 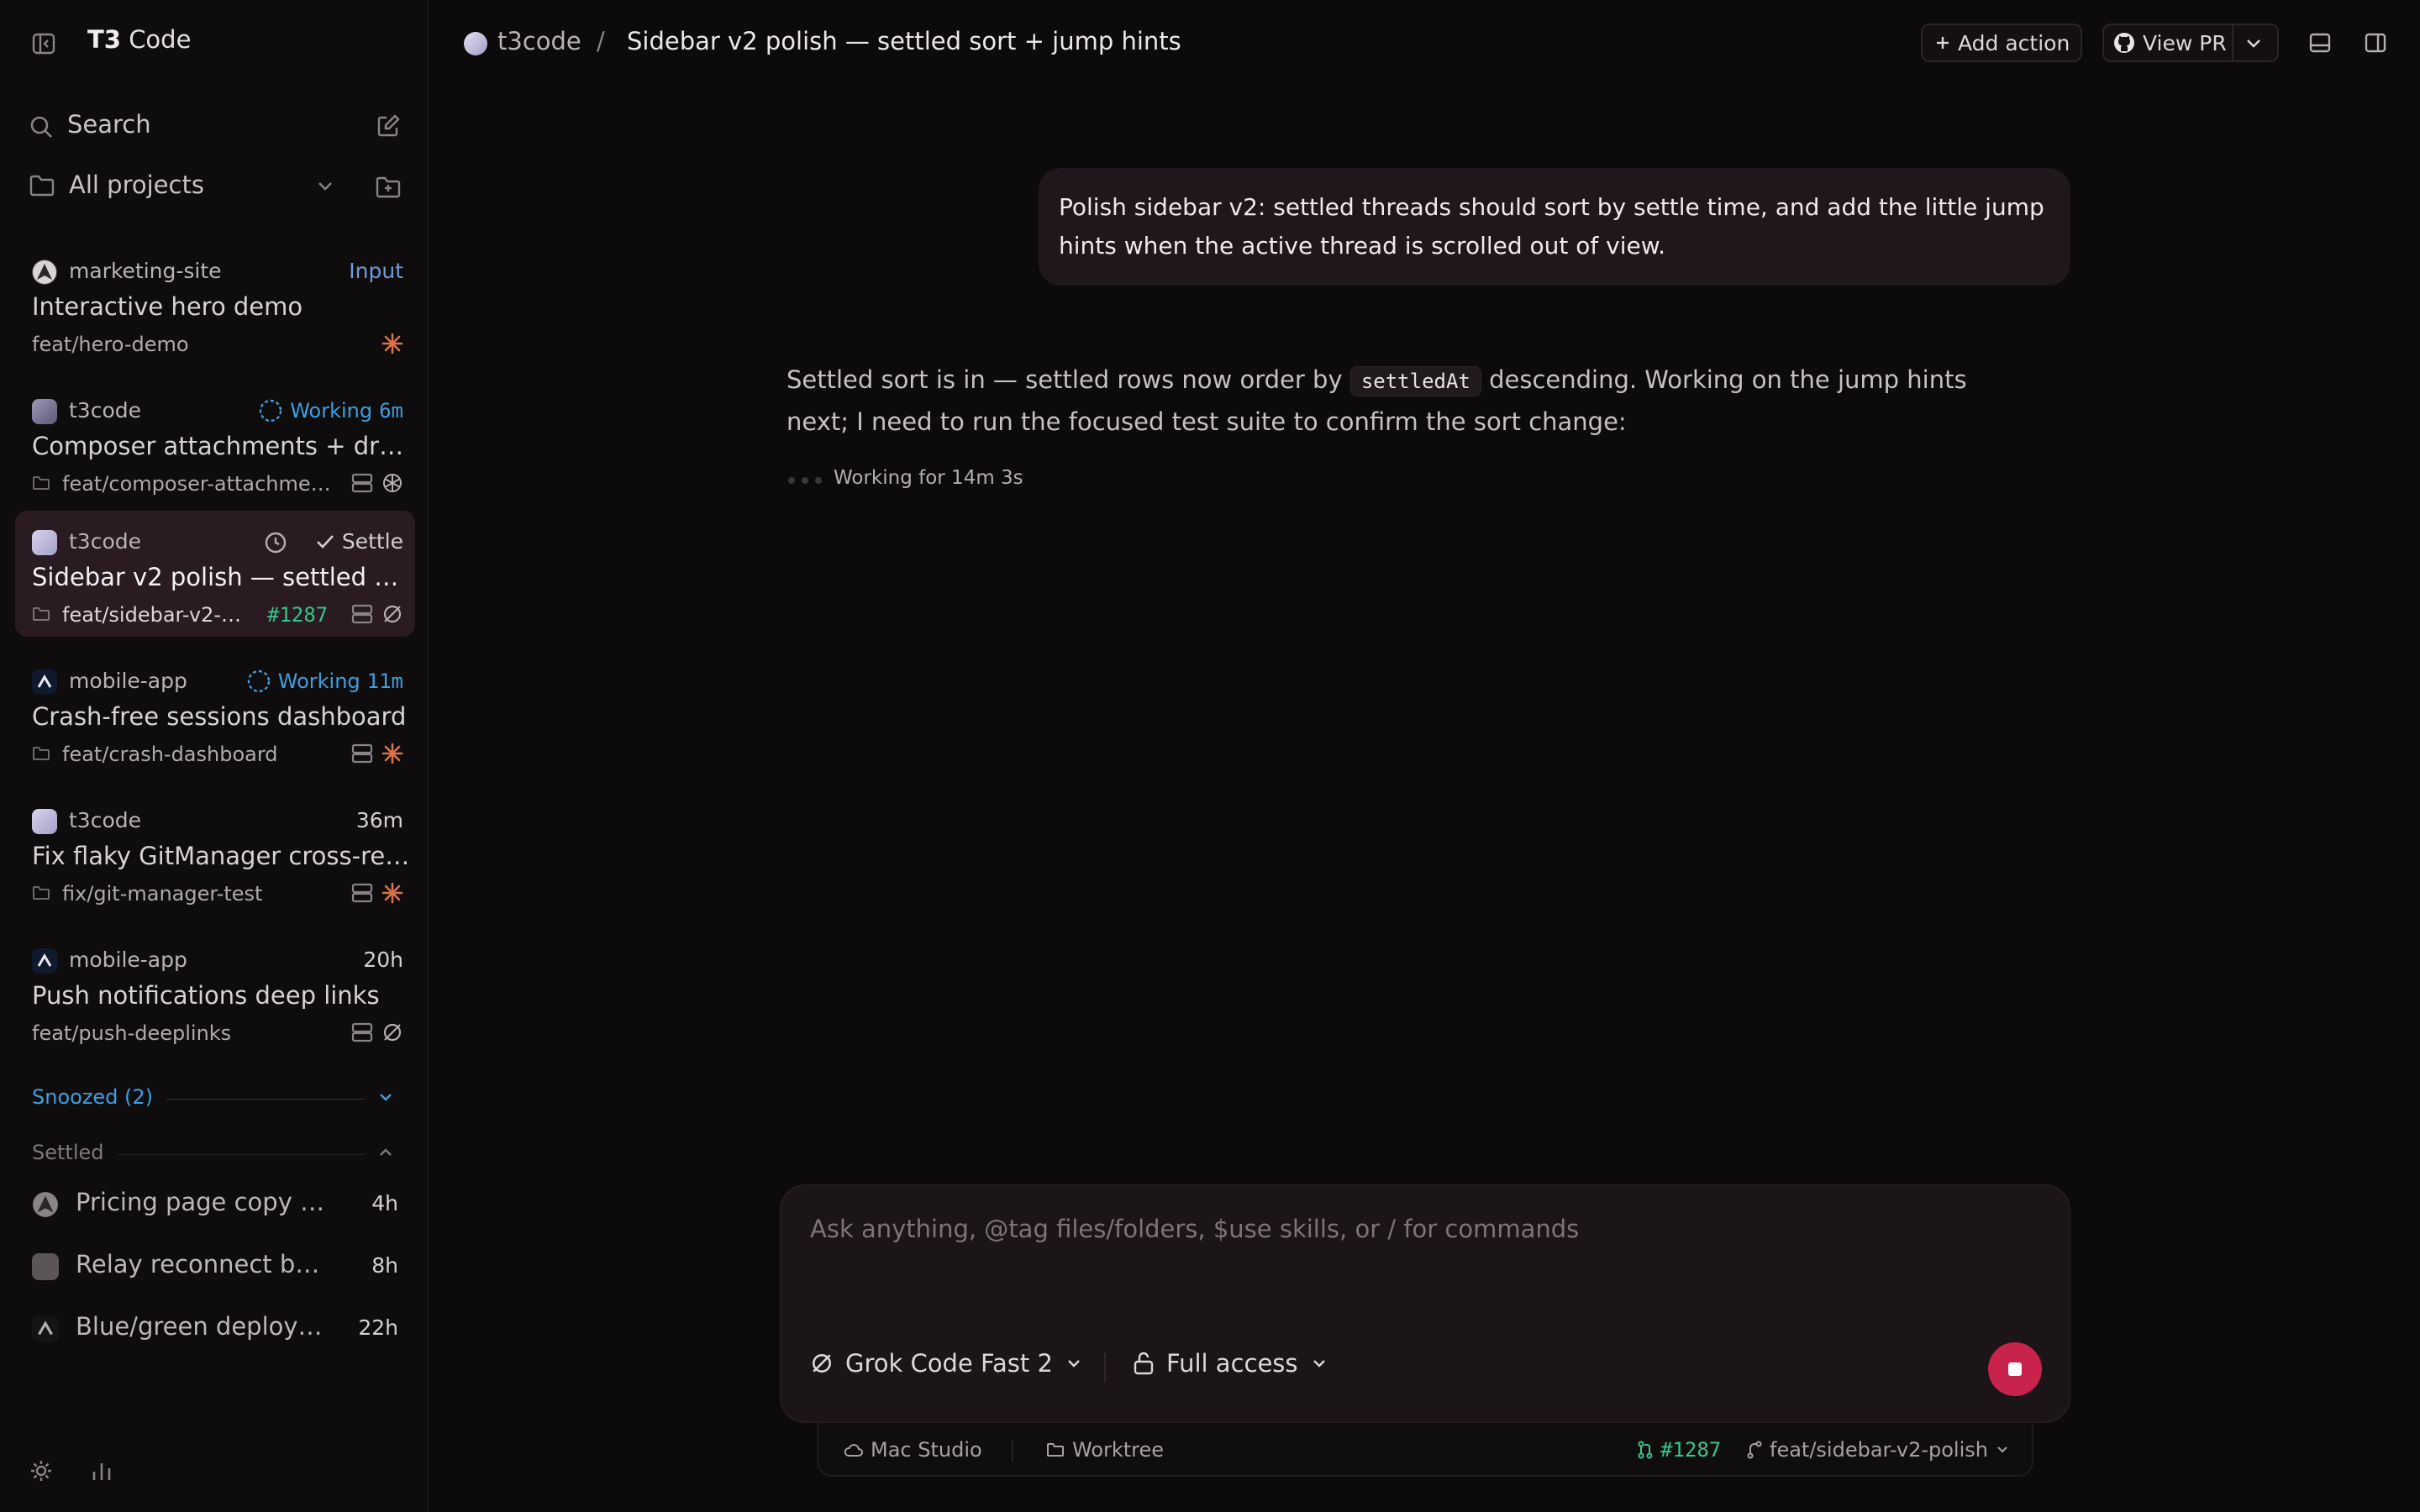 I want to click on clock-icon, so click(x=276, y=542).